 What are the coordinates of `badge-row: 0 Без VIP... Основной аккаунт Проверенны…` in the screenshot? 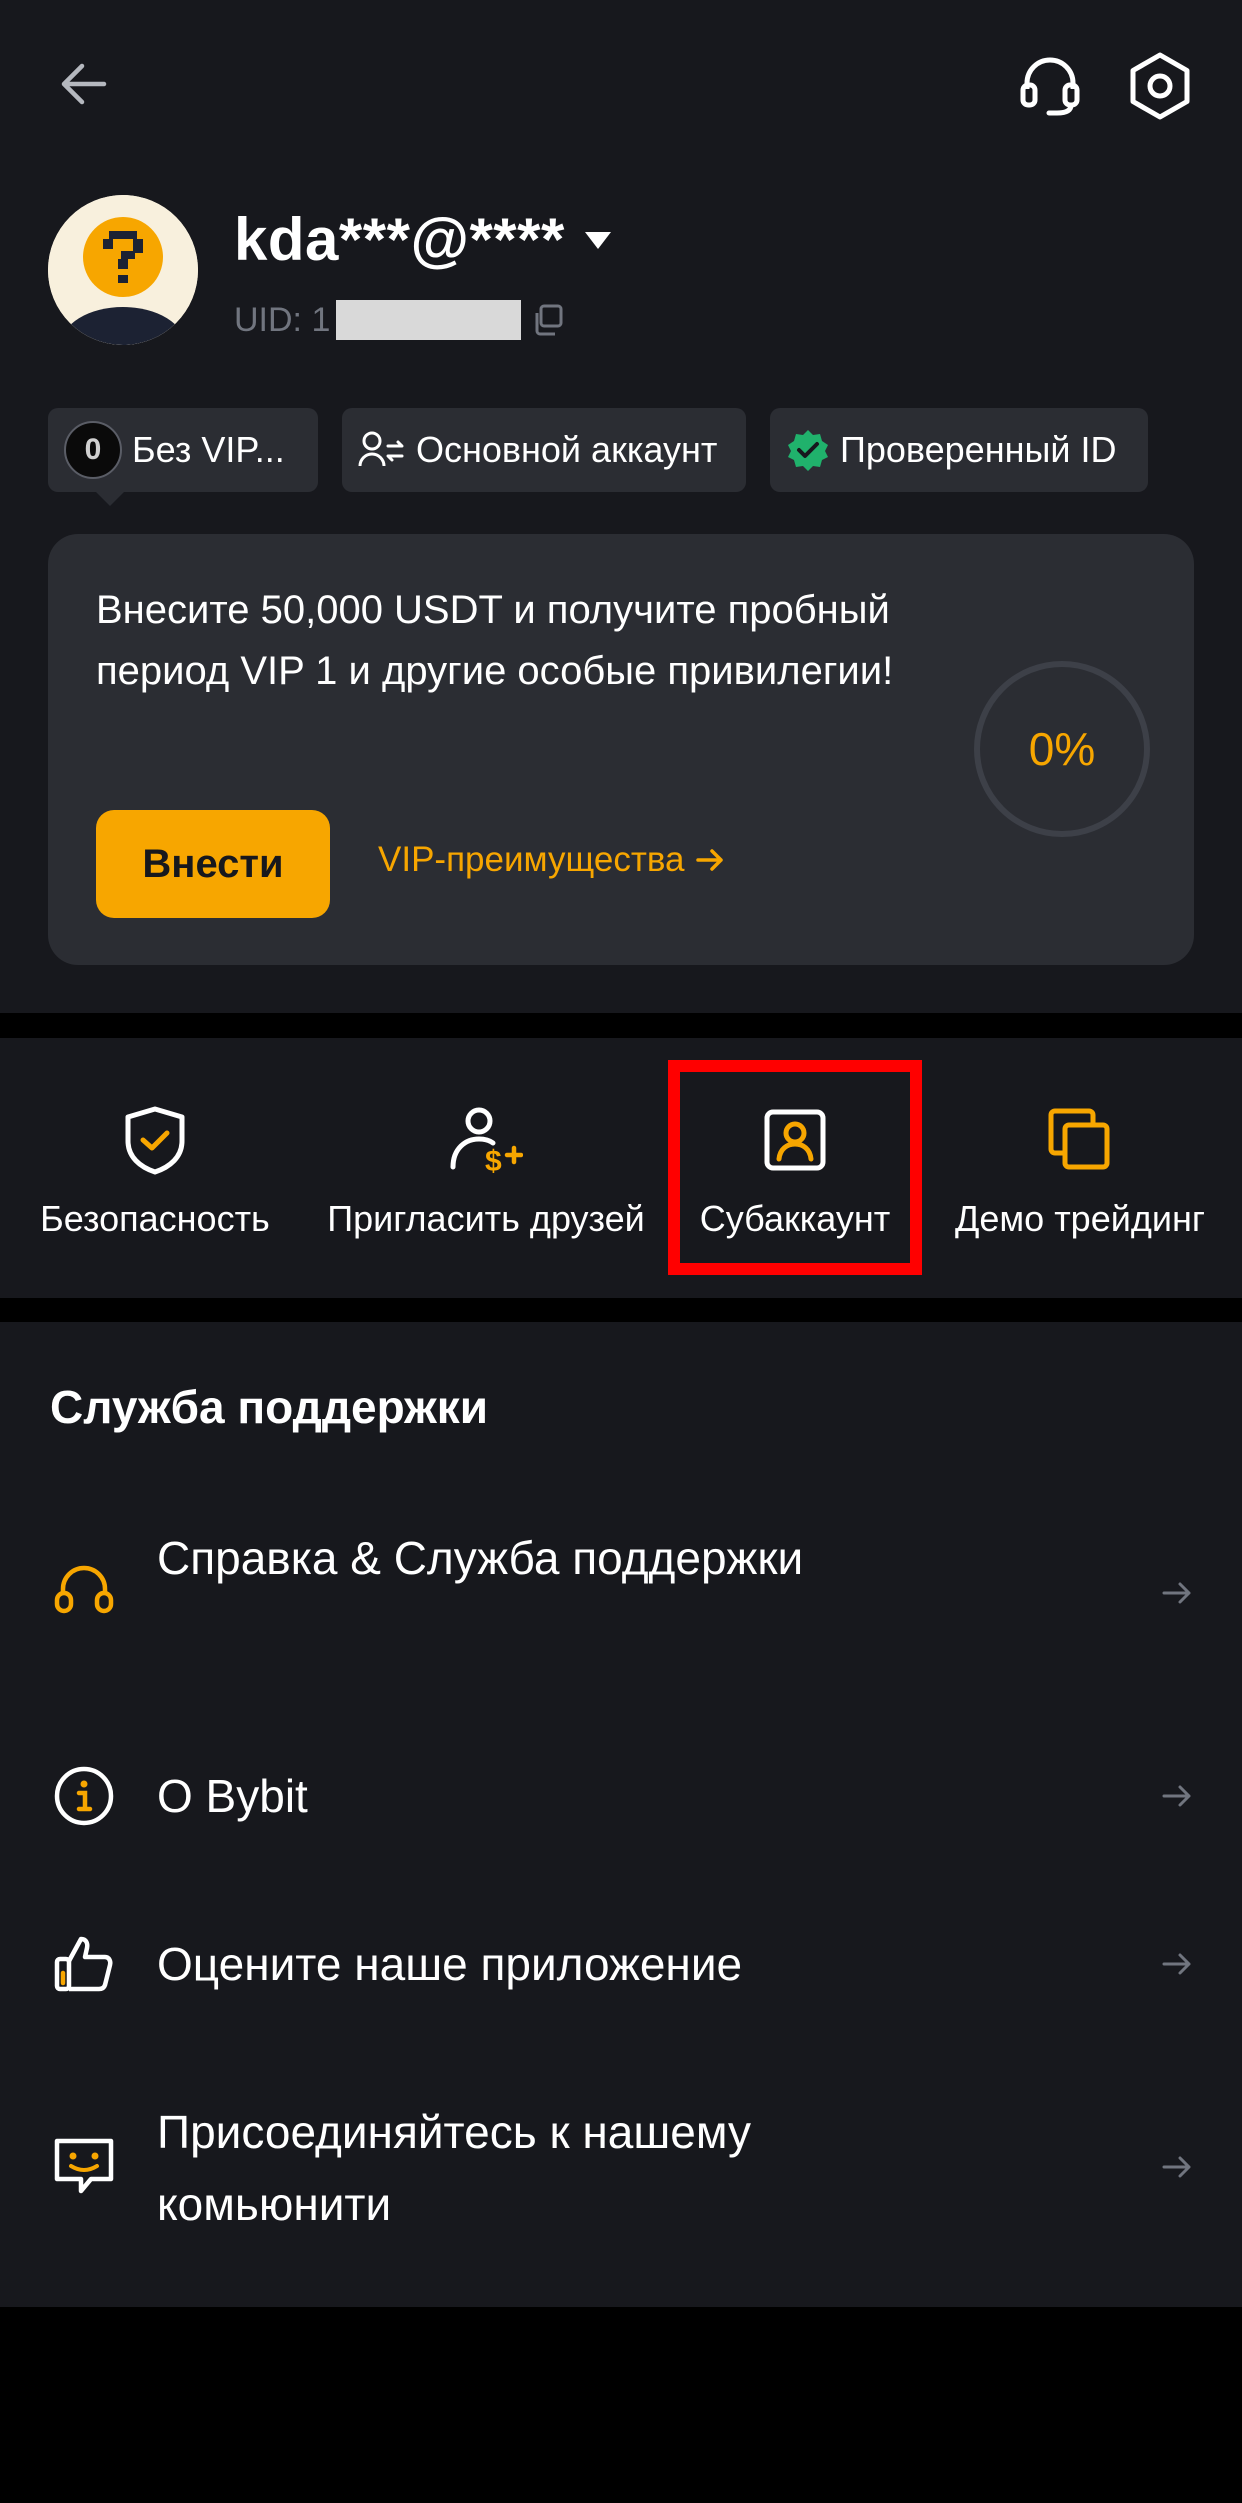 It's located at (598, 457).